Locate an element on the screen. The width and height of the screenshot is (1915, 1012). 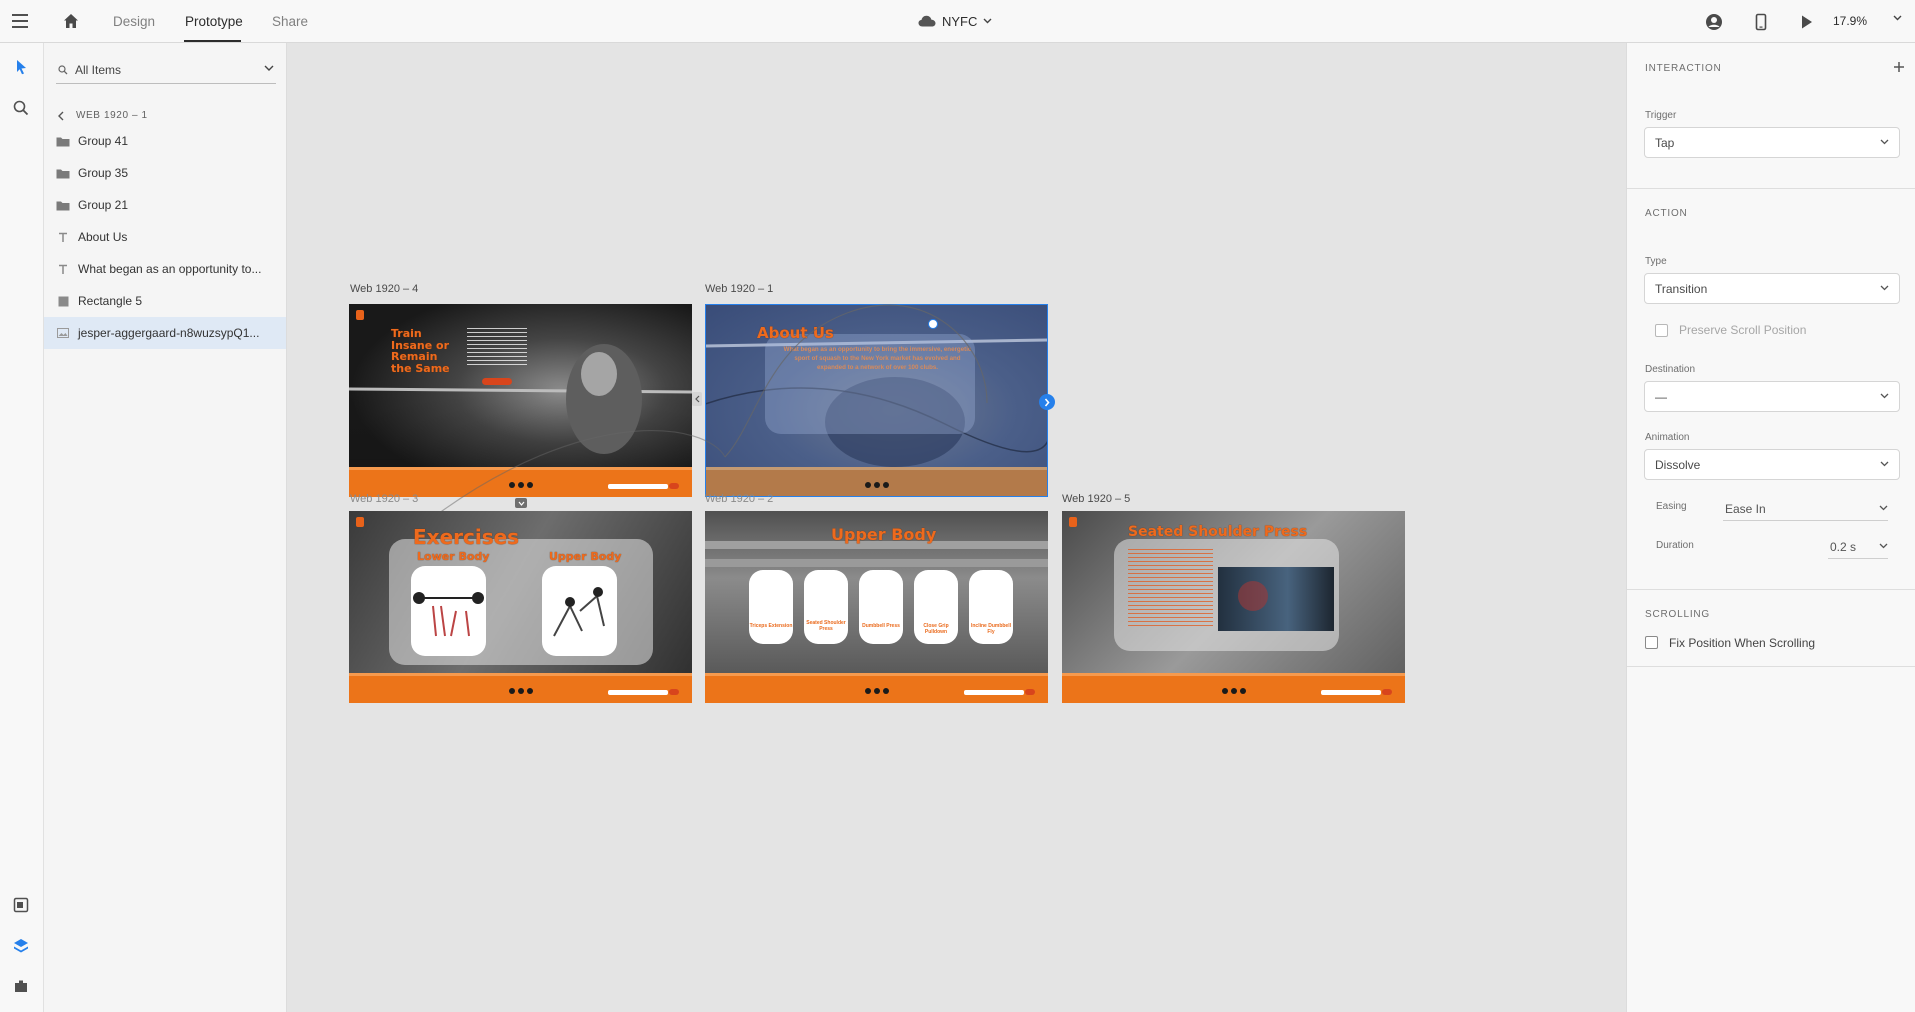
layer-item-rectangle-5: Rectangle 5 is located at coordinates (165, 301).